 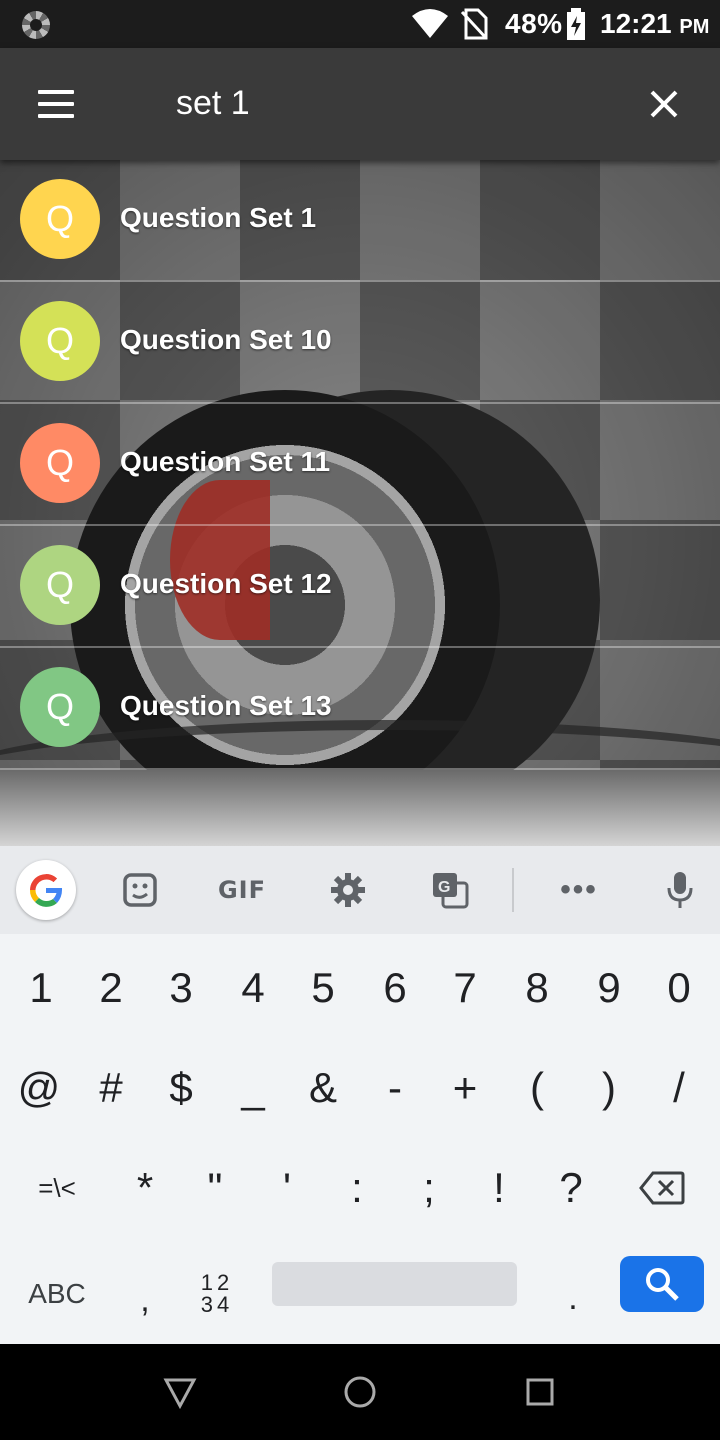 I want to click on numpad-key: 12 34, so click(x=217, y=1294).